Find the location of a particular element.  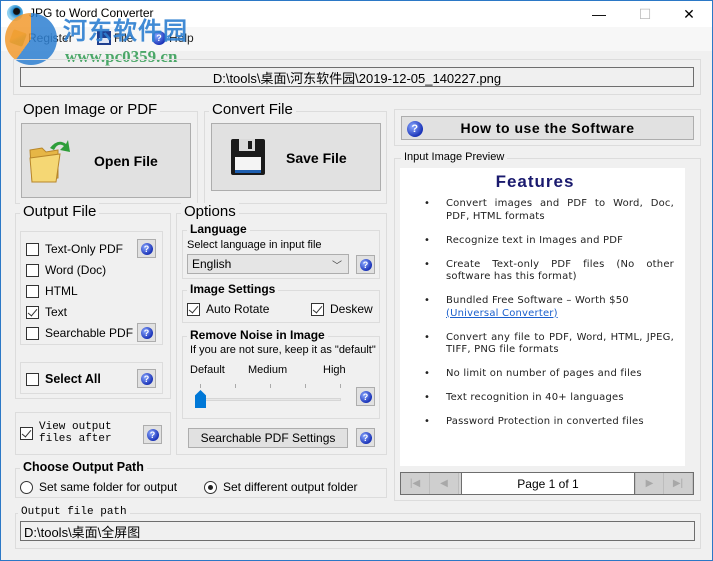

noise-level-medium: Medium is located at coordinates (268, 370).